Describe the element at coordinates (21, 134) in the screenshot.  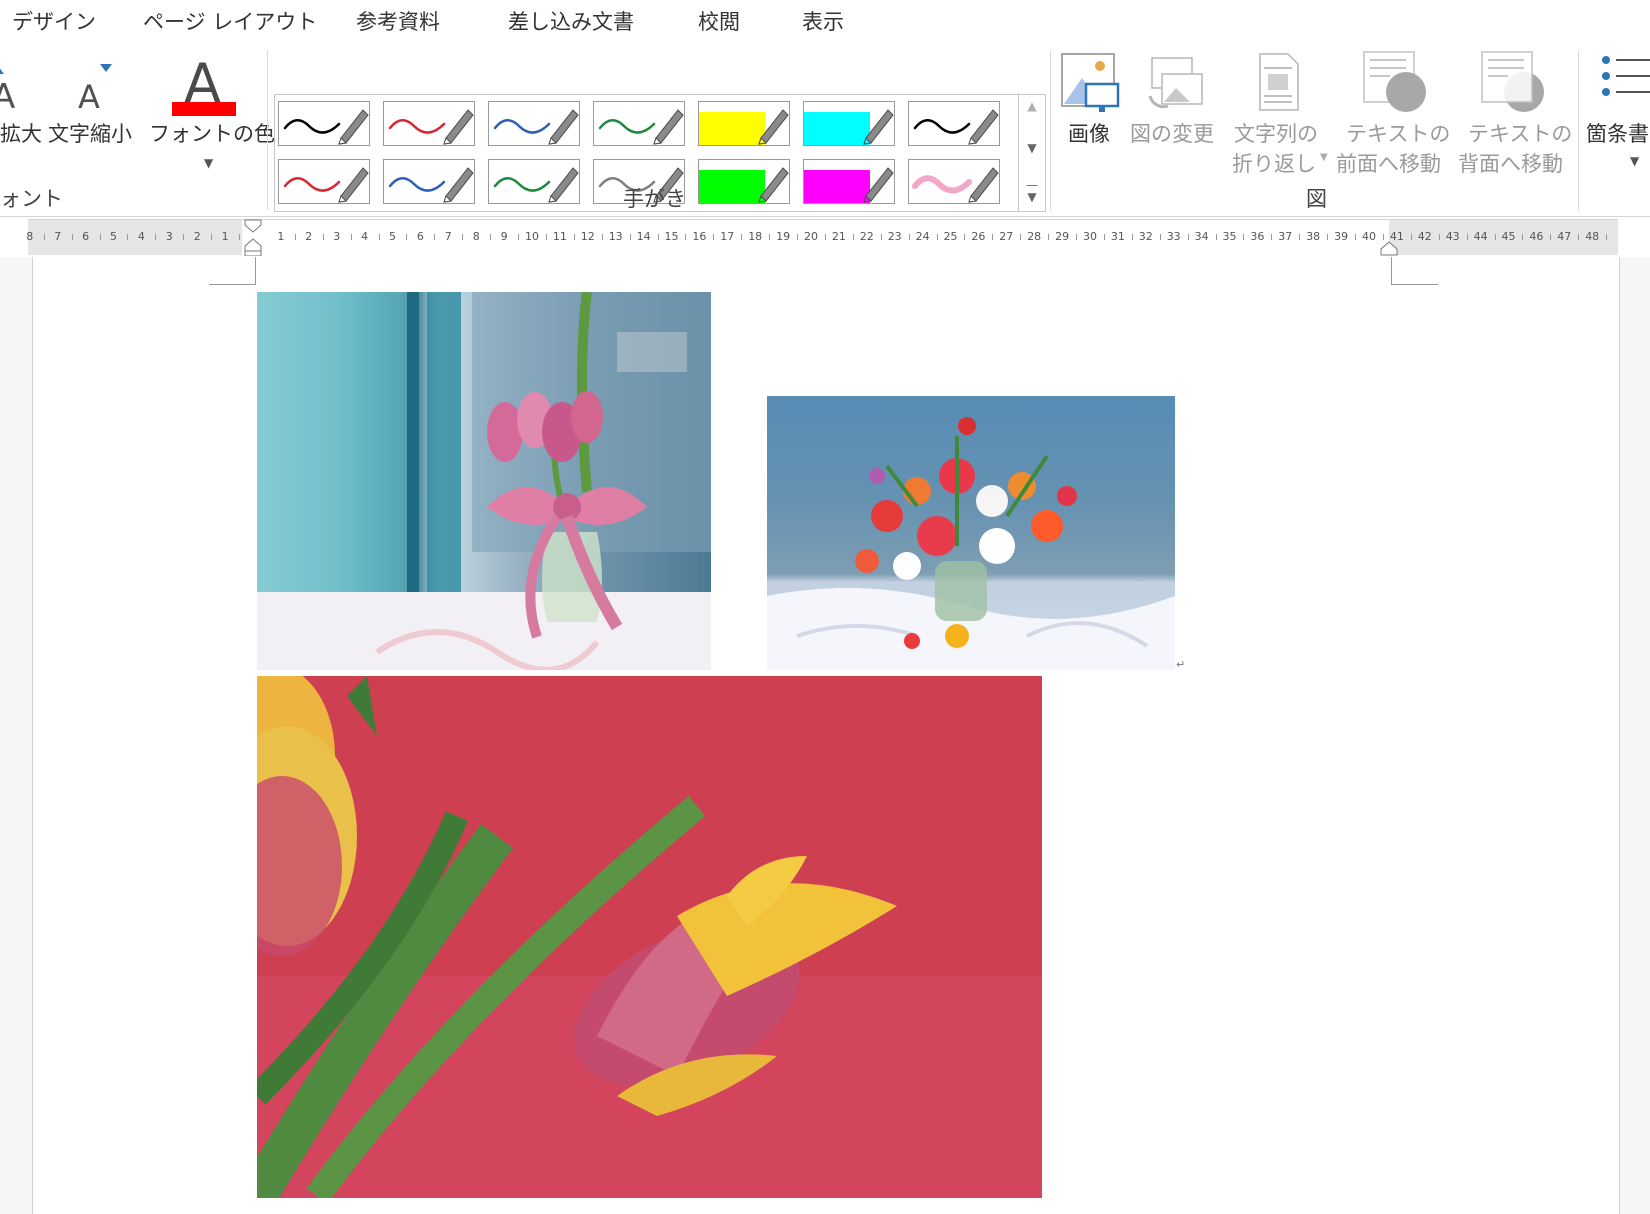
I see `grow-font-label: 拡大` at that location.